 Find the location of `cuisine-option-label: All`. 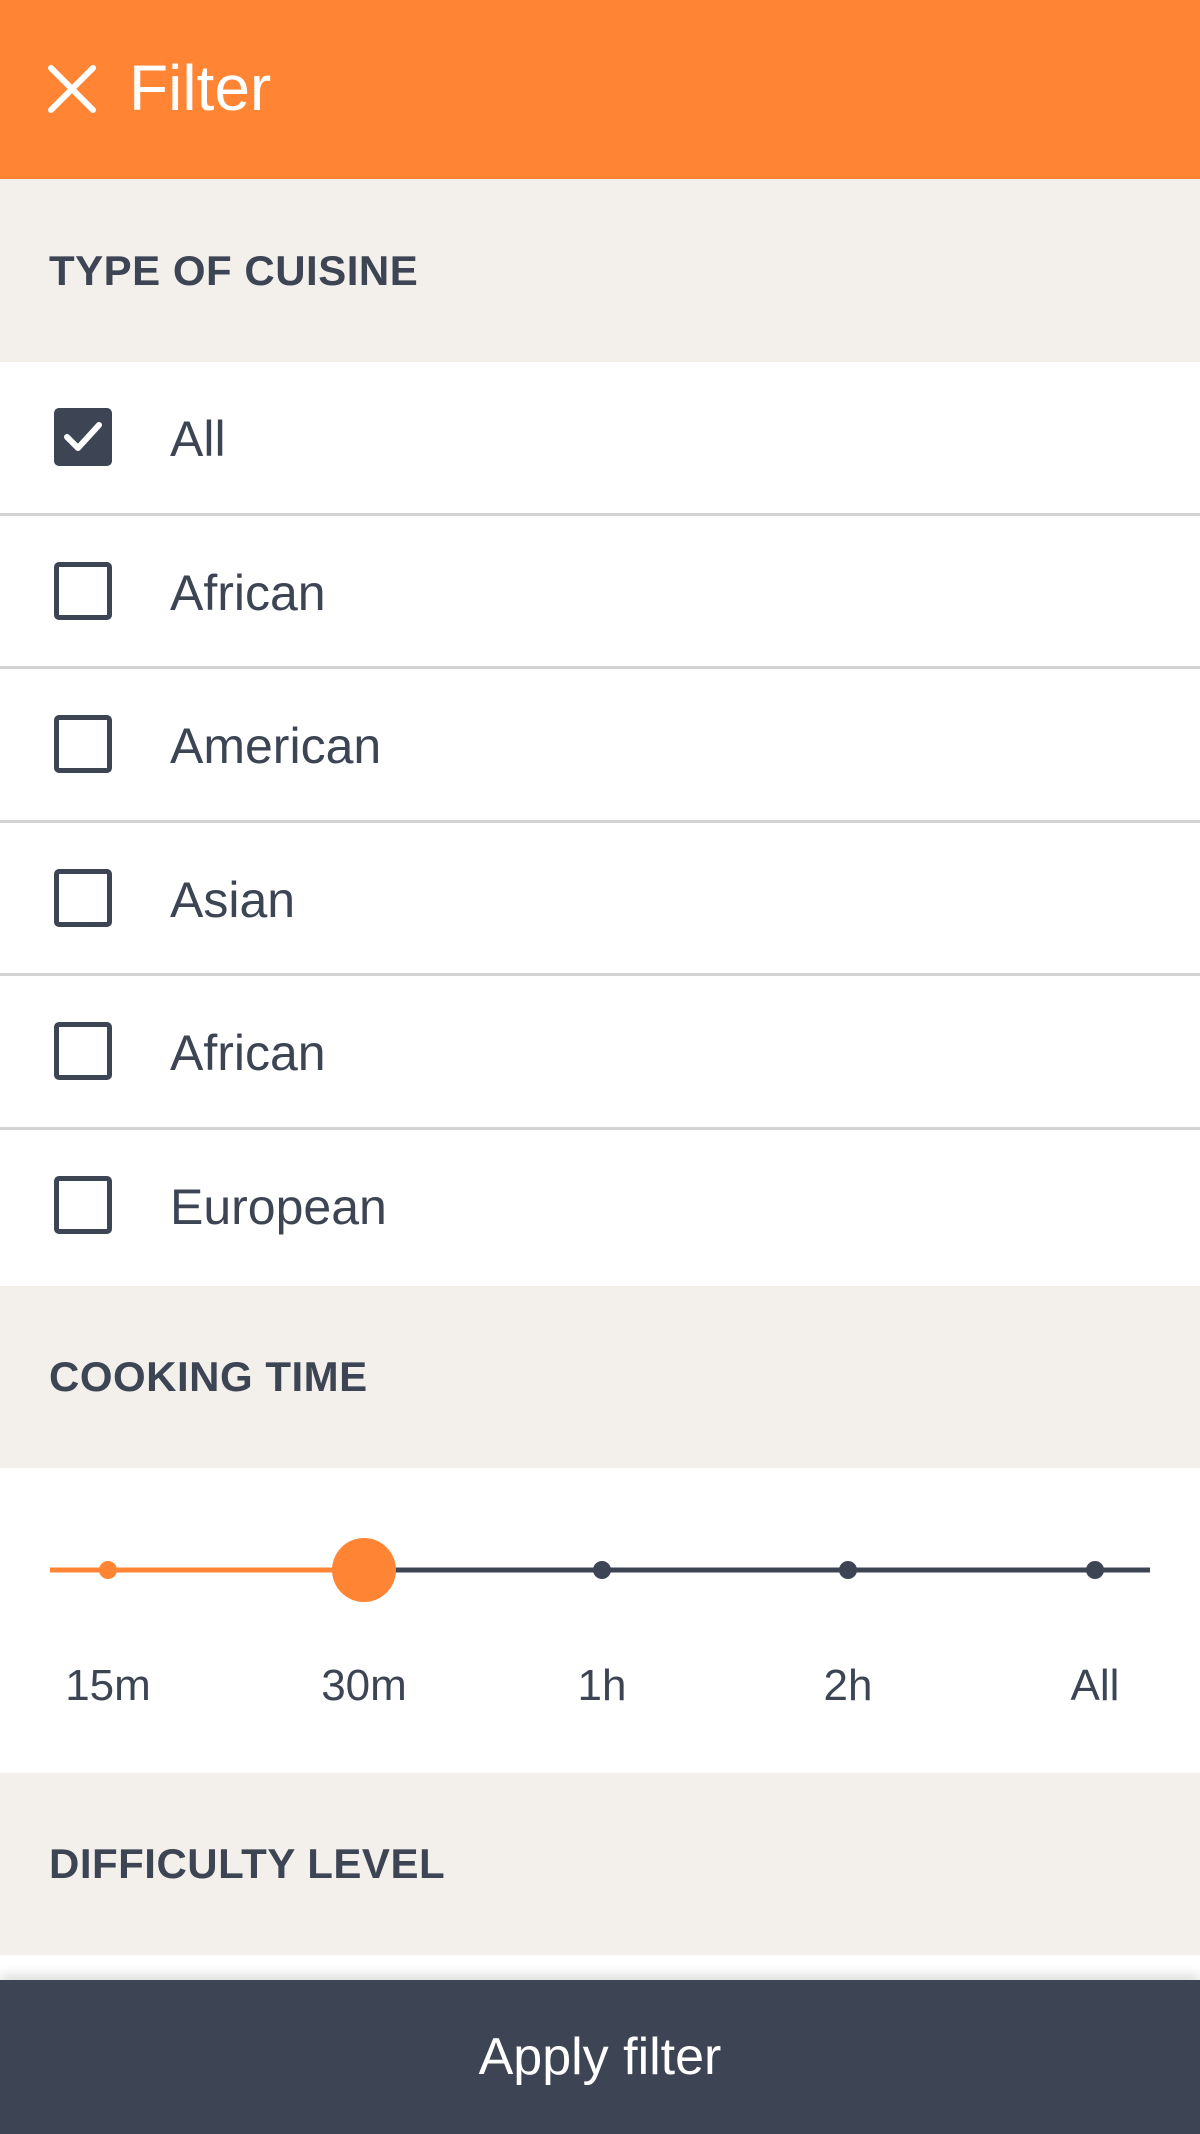

cuisine-option-label: All is located at coordinates (198, 439).